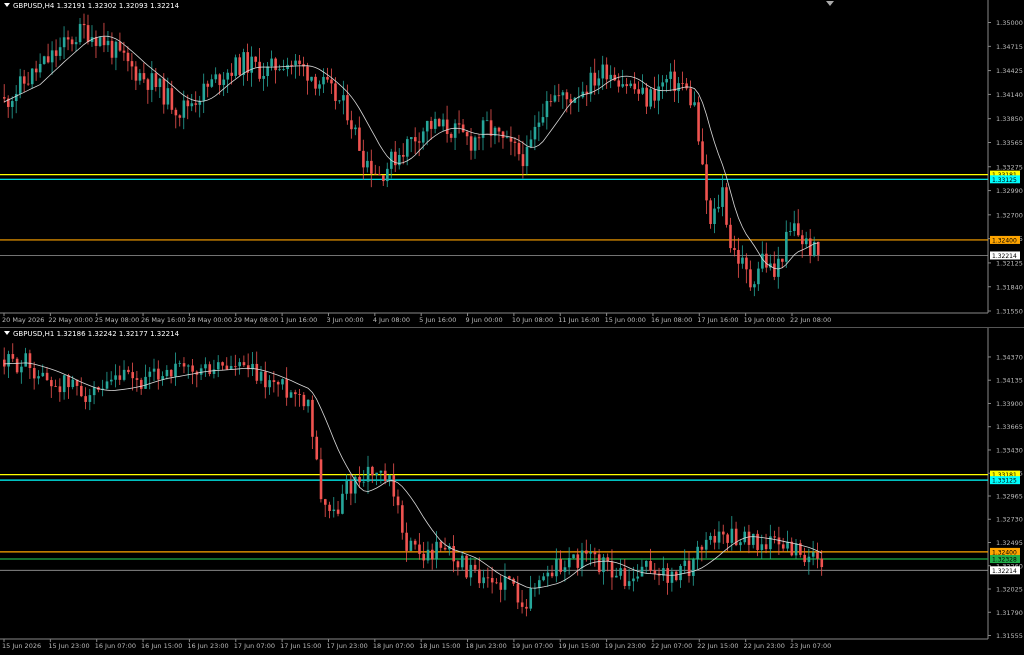  What do you see at coordinates (300, 646) in the screenshot?
I see `x-tick-label: 17 Jun 15:00` at bounding box center [300, 646].